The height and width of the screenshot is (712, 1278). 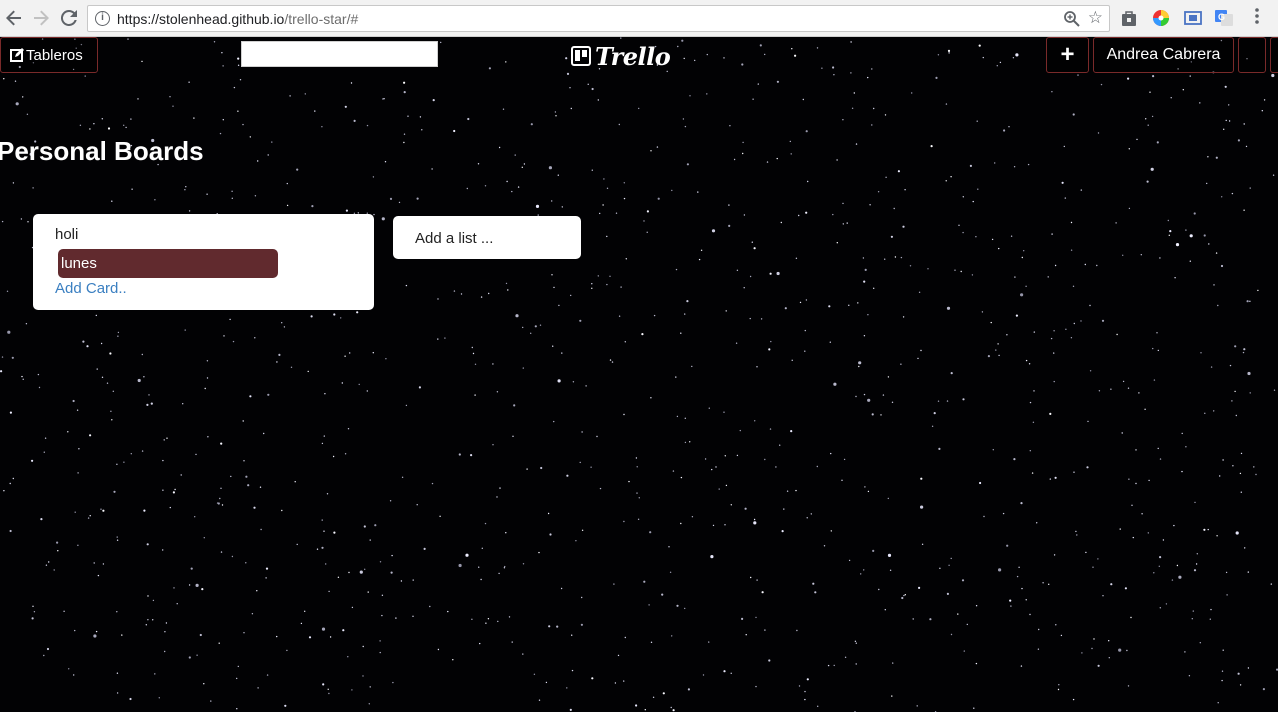 I want to click on user-menu-button: Andrea Cabrera, so click(x=1163, y=55).